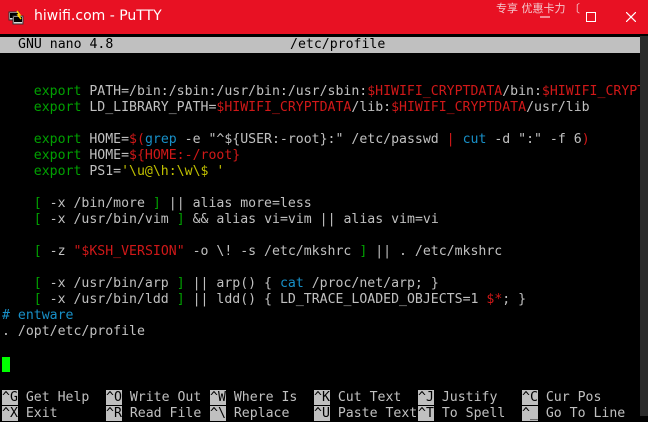  Describe the element at coordinates (161, 413) in the screenshot. I see `shortcut-label: Read File` at that location.